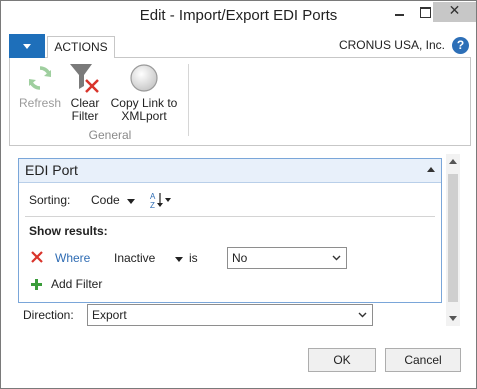  What do you see at coordinates (134, 258) in the screenshot?
I see `filter-field-dropdown: Inactive` at bounding box center [134, 258].